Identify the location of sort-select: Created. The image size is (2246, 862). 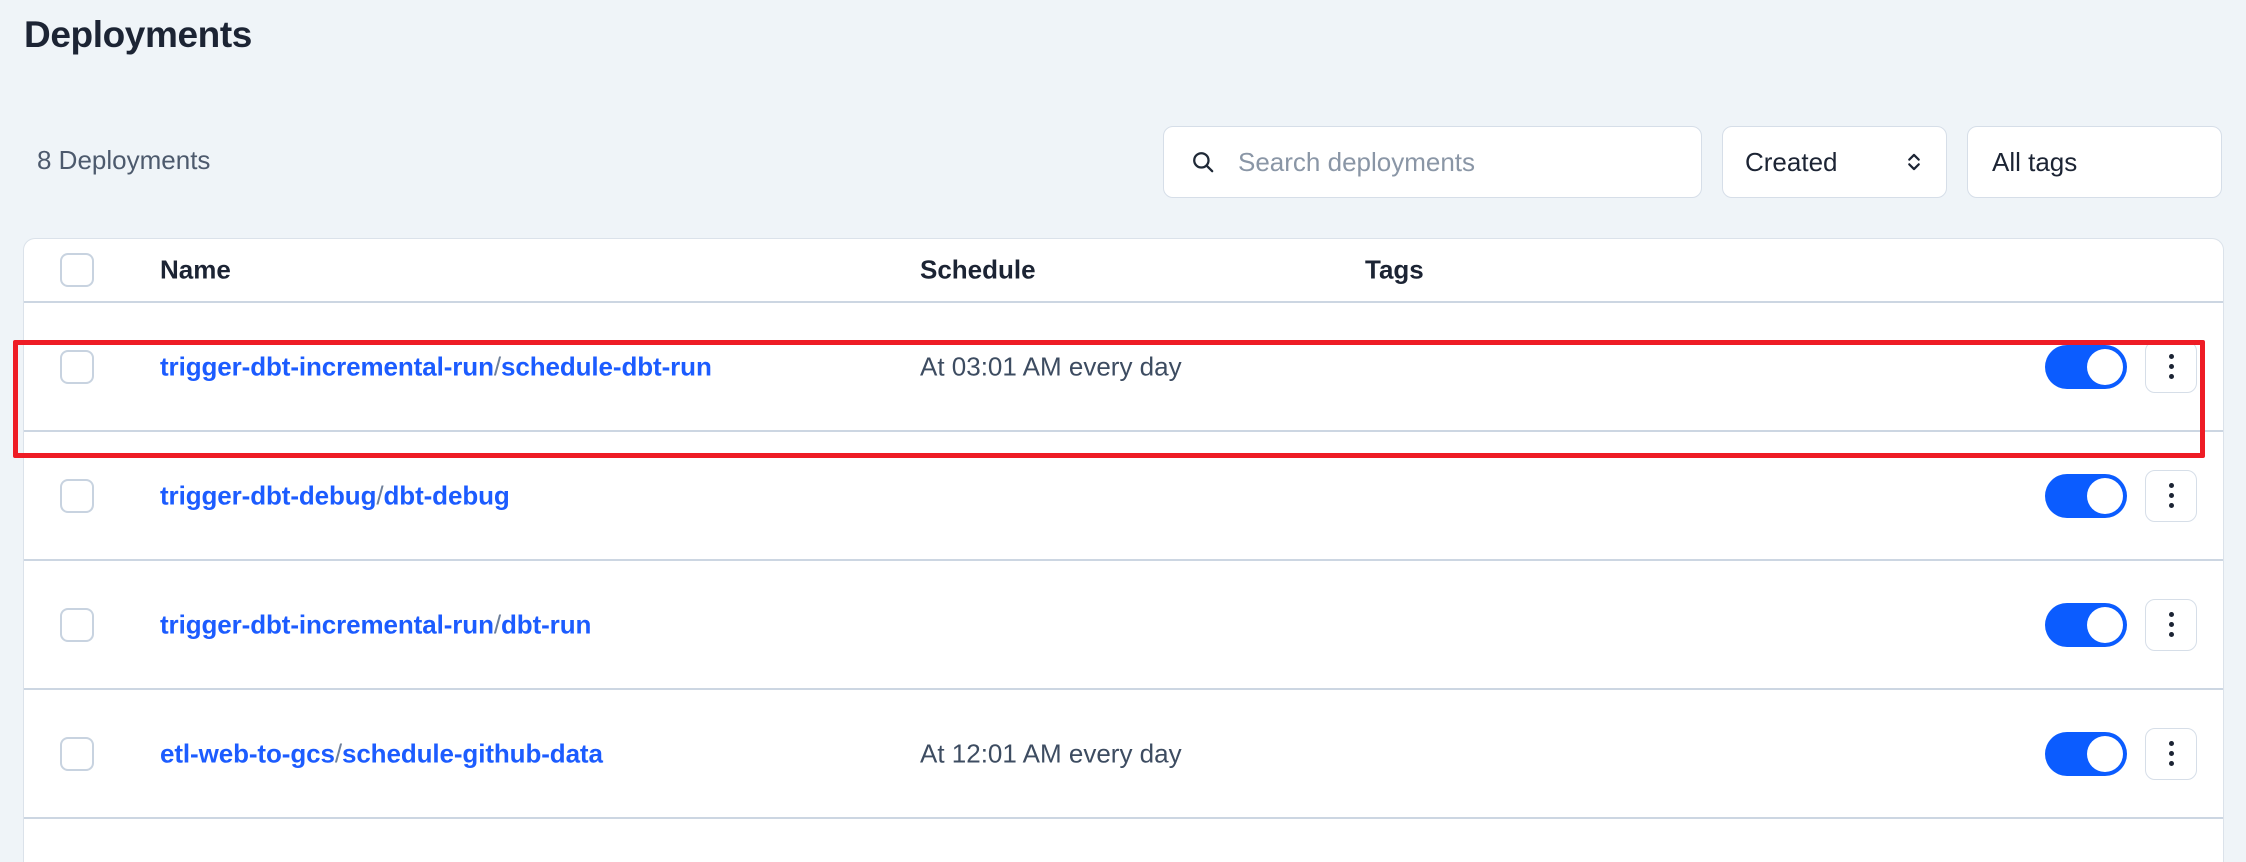
(1834, 162).